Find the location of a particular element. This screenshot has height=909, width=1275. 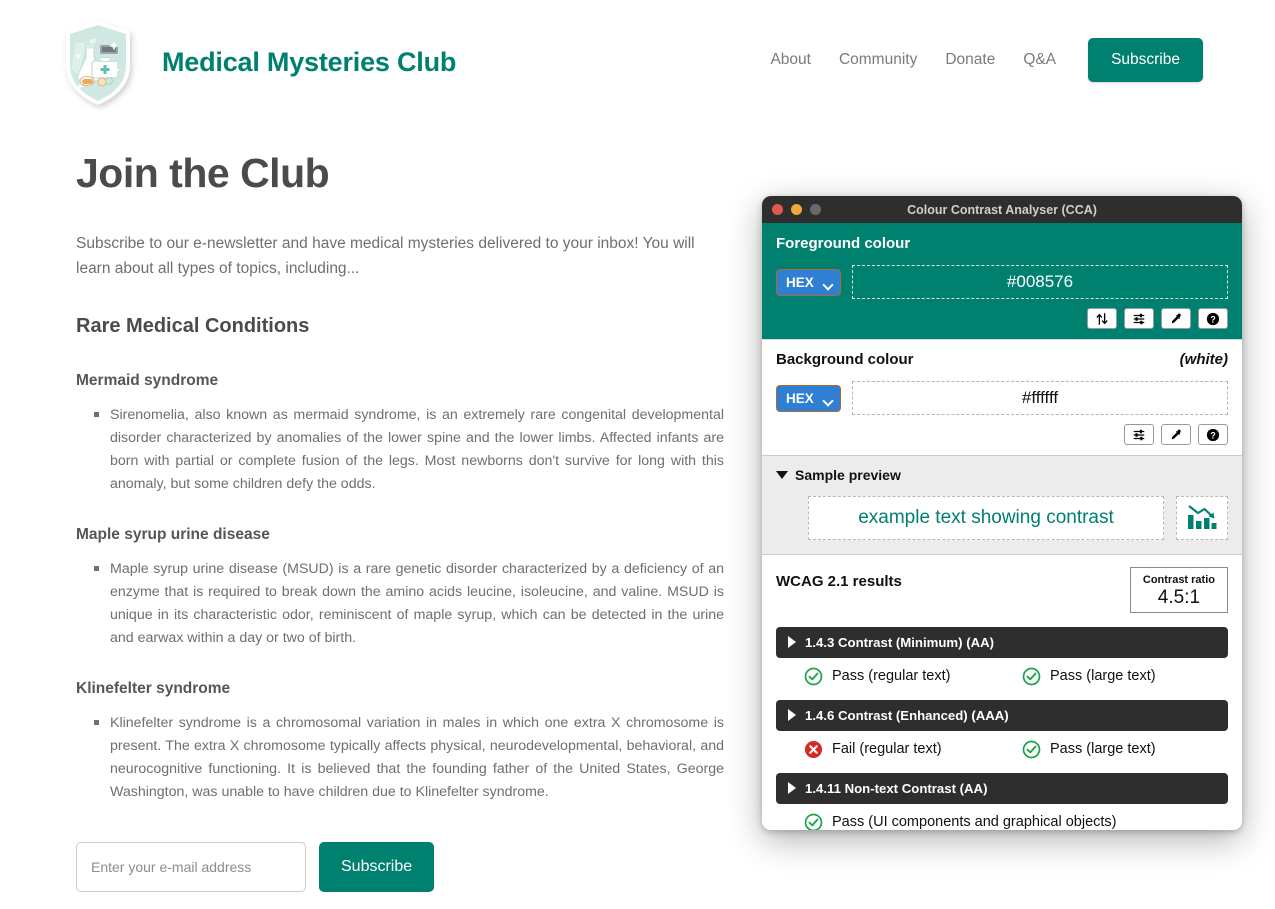

nav-link-qa: Q&A is located at coordinates (1039, 60).